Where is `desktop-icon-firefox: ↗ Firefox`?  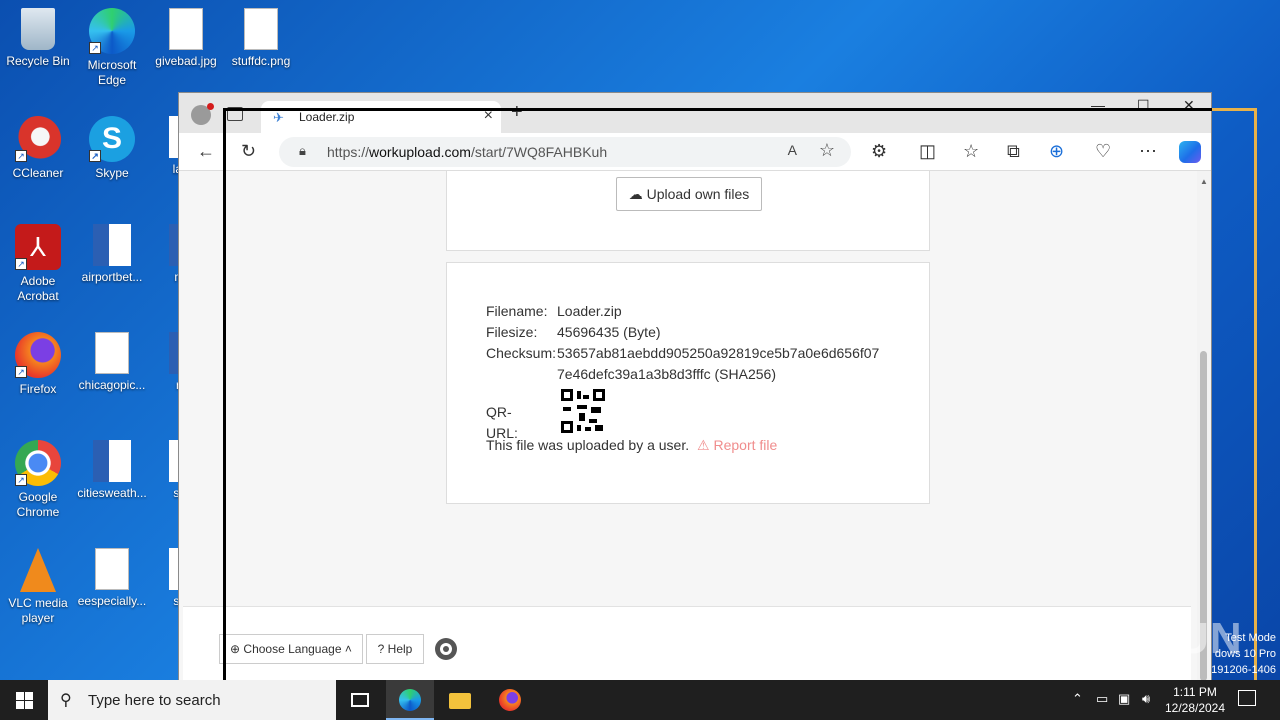 desktop-icon-firefox: ↗ Firefox is located at coordinates (38, 364).